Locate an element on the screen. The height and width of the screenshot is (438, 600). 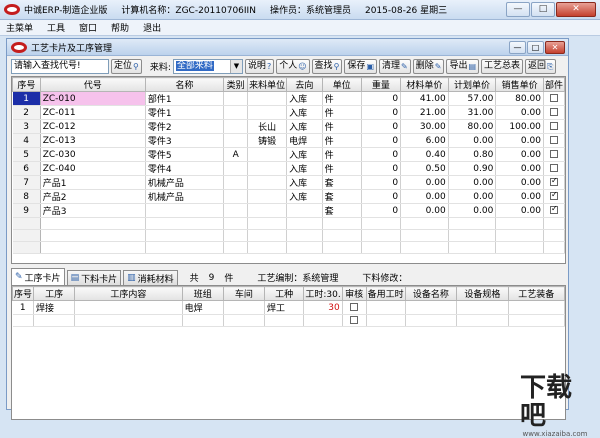
p-col-review: 审核 is located at coordinates (354, 293).